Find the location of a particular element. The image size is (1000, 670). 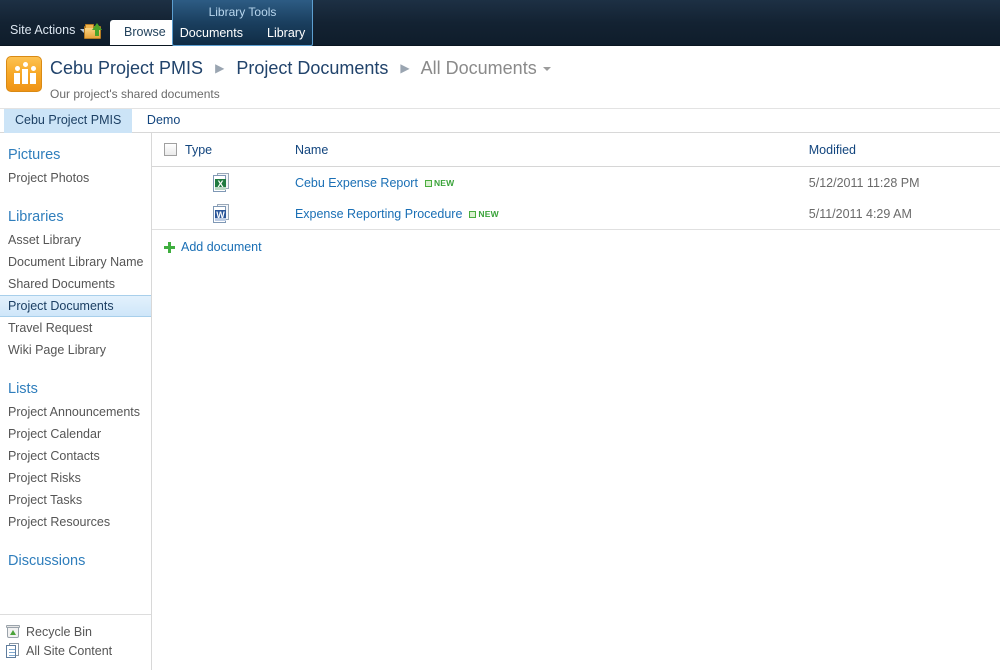

header-row: Type Name Modified is located at coordinates (576, 150).